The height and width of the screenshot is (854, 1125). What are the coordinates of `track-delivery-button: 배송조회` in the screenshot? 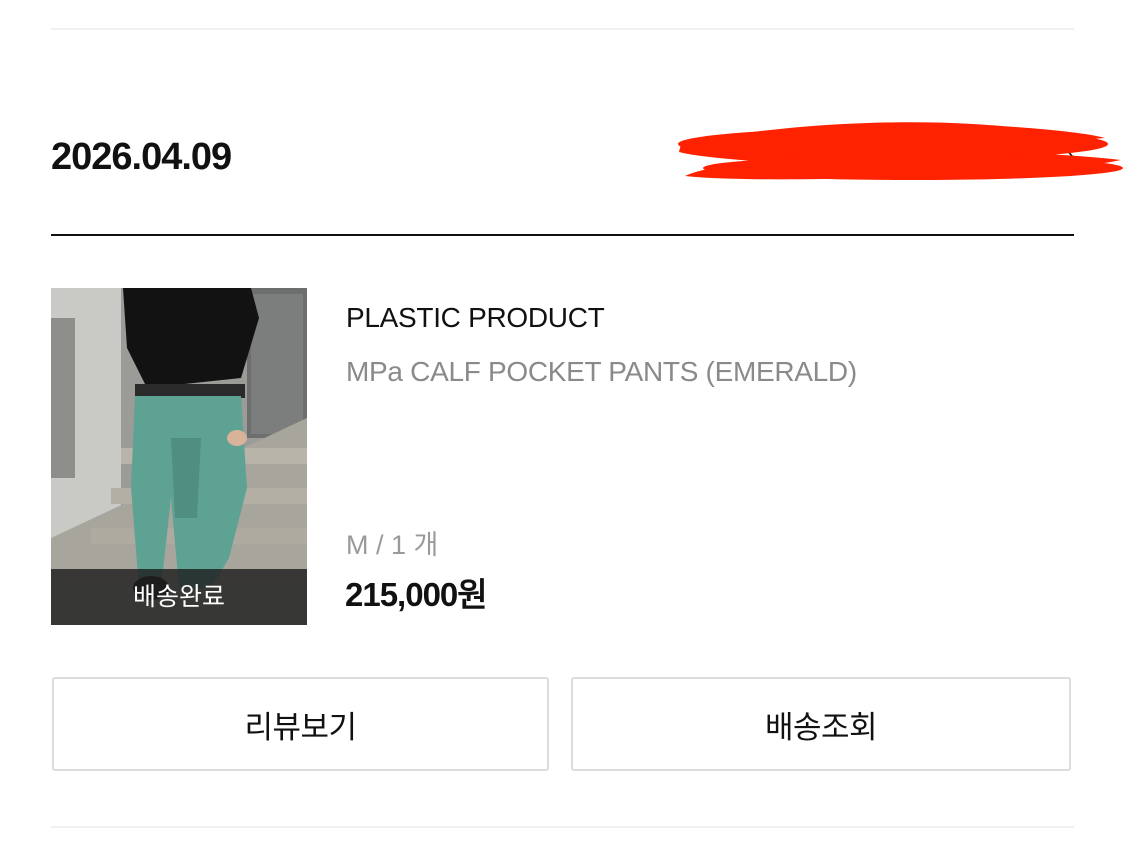 It's located at (821, 724).